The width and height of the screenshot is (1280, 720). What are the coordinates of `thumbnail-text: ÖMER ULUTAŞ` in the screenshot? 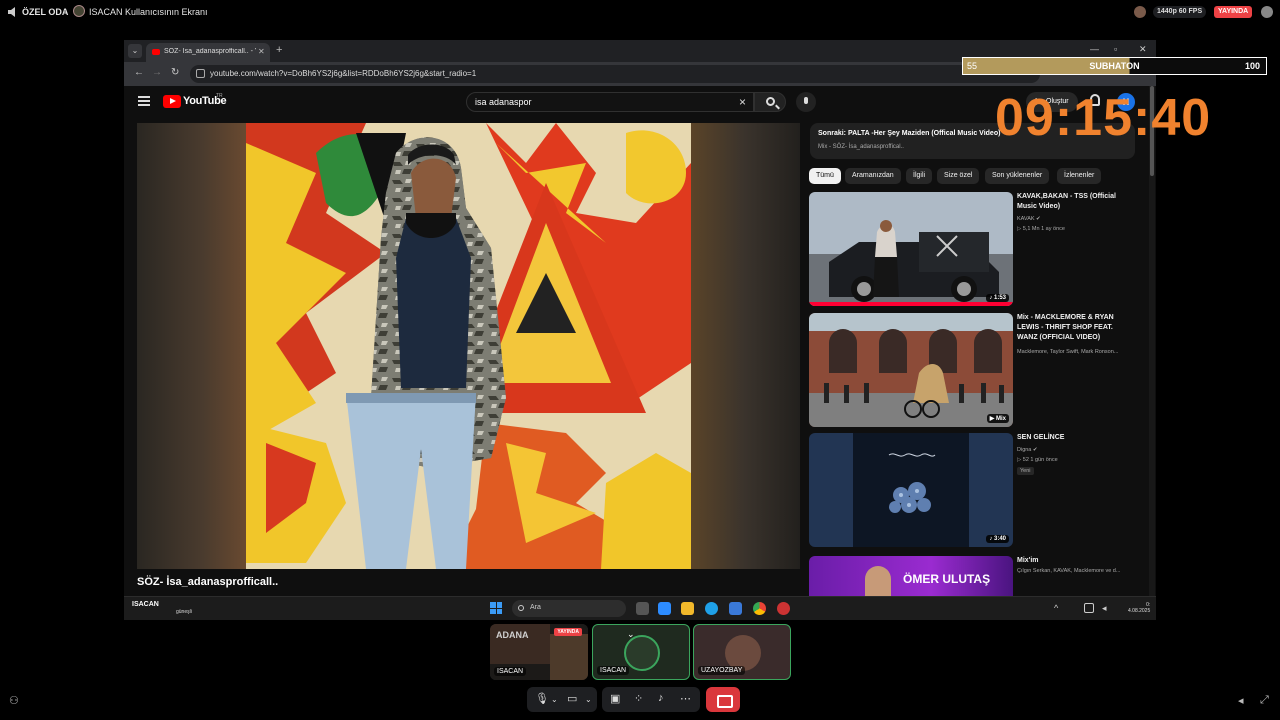 It's located at (947, 579).